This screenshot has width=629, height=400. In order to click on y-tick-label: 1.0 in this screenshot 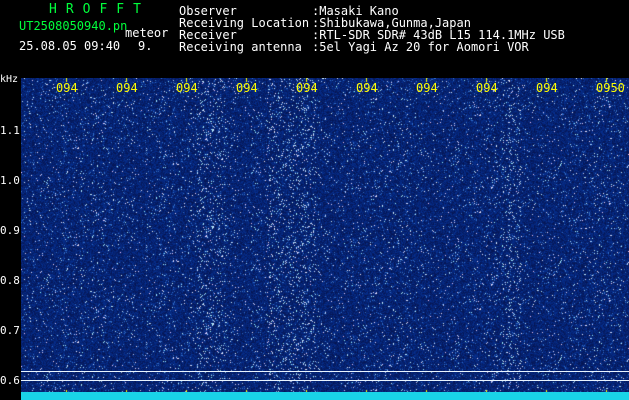, I will do `click(10, 180)`.